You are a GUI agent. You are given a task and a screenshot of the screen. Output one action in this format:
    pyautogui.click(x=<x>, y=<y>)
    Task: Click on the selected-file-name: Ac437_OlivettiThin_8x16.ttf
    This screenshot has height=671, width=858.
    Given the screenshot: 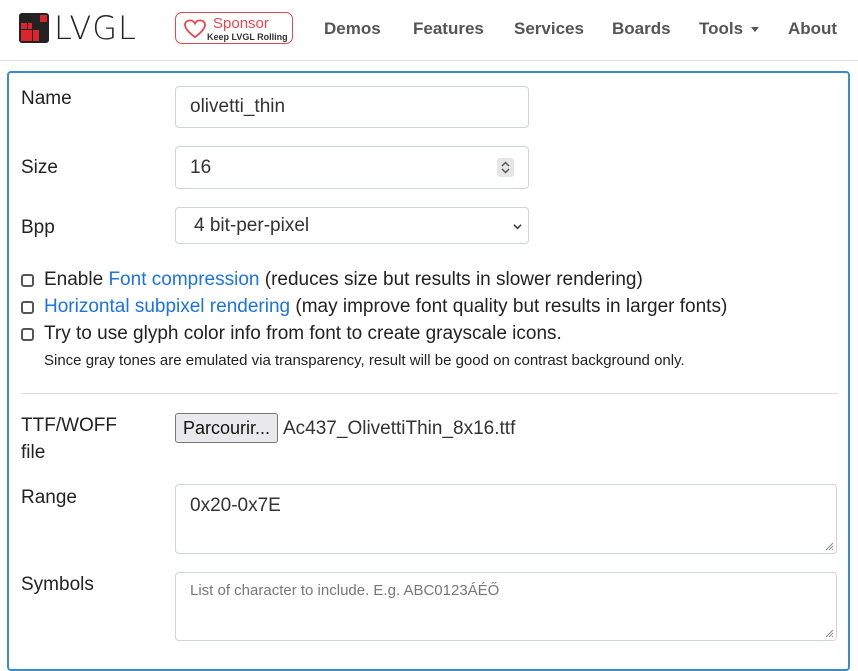 What is the action you would take?
    pyautogui.click(x=399, y=428)
    